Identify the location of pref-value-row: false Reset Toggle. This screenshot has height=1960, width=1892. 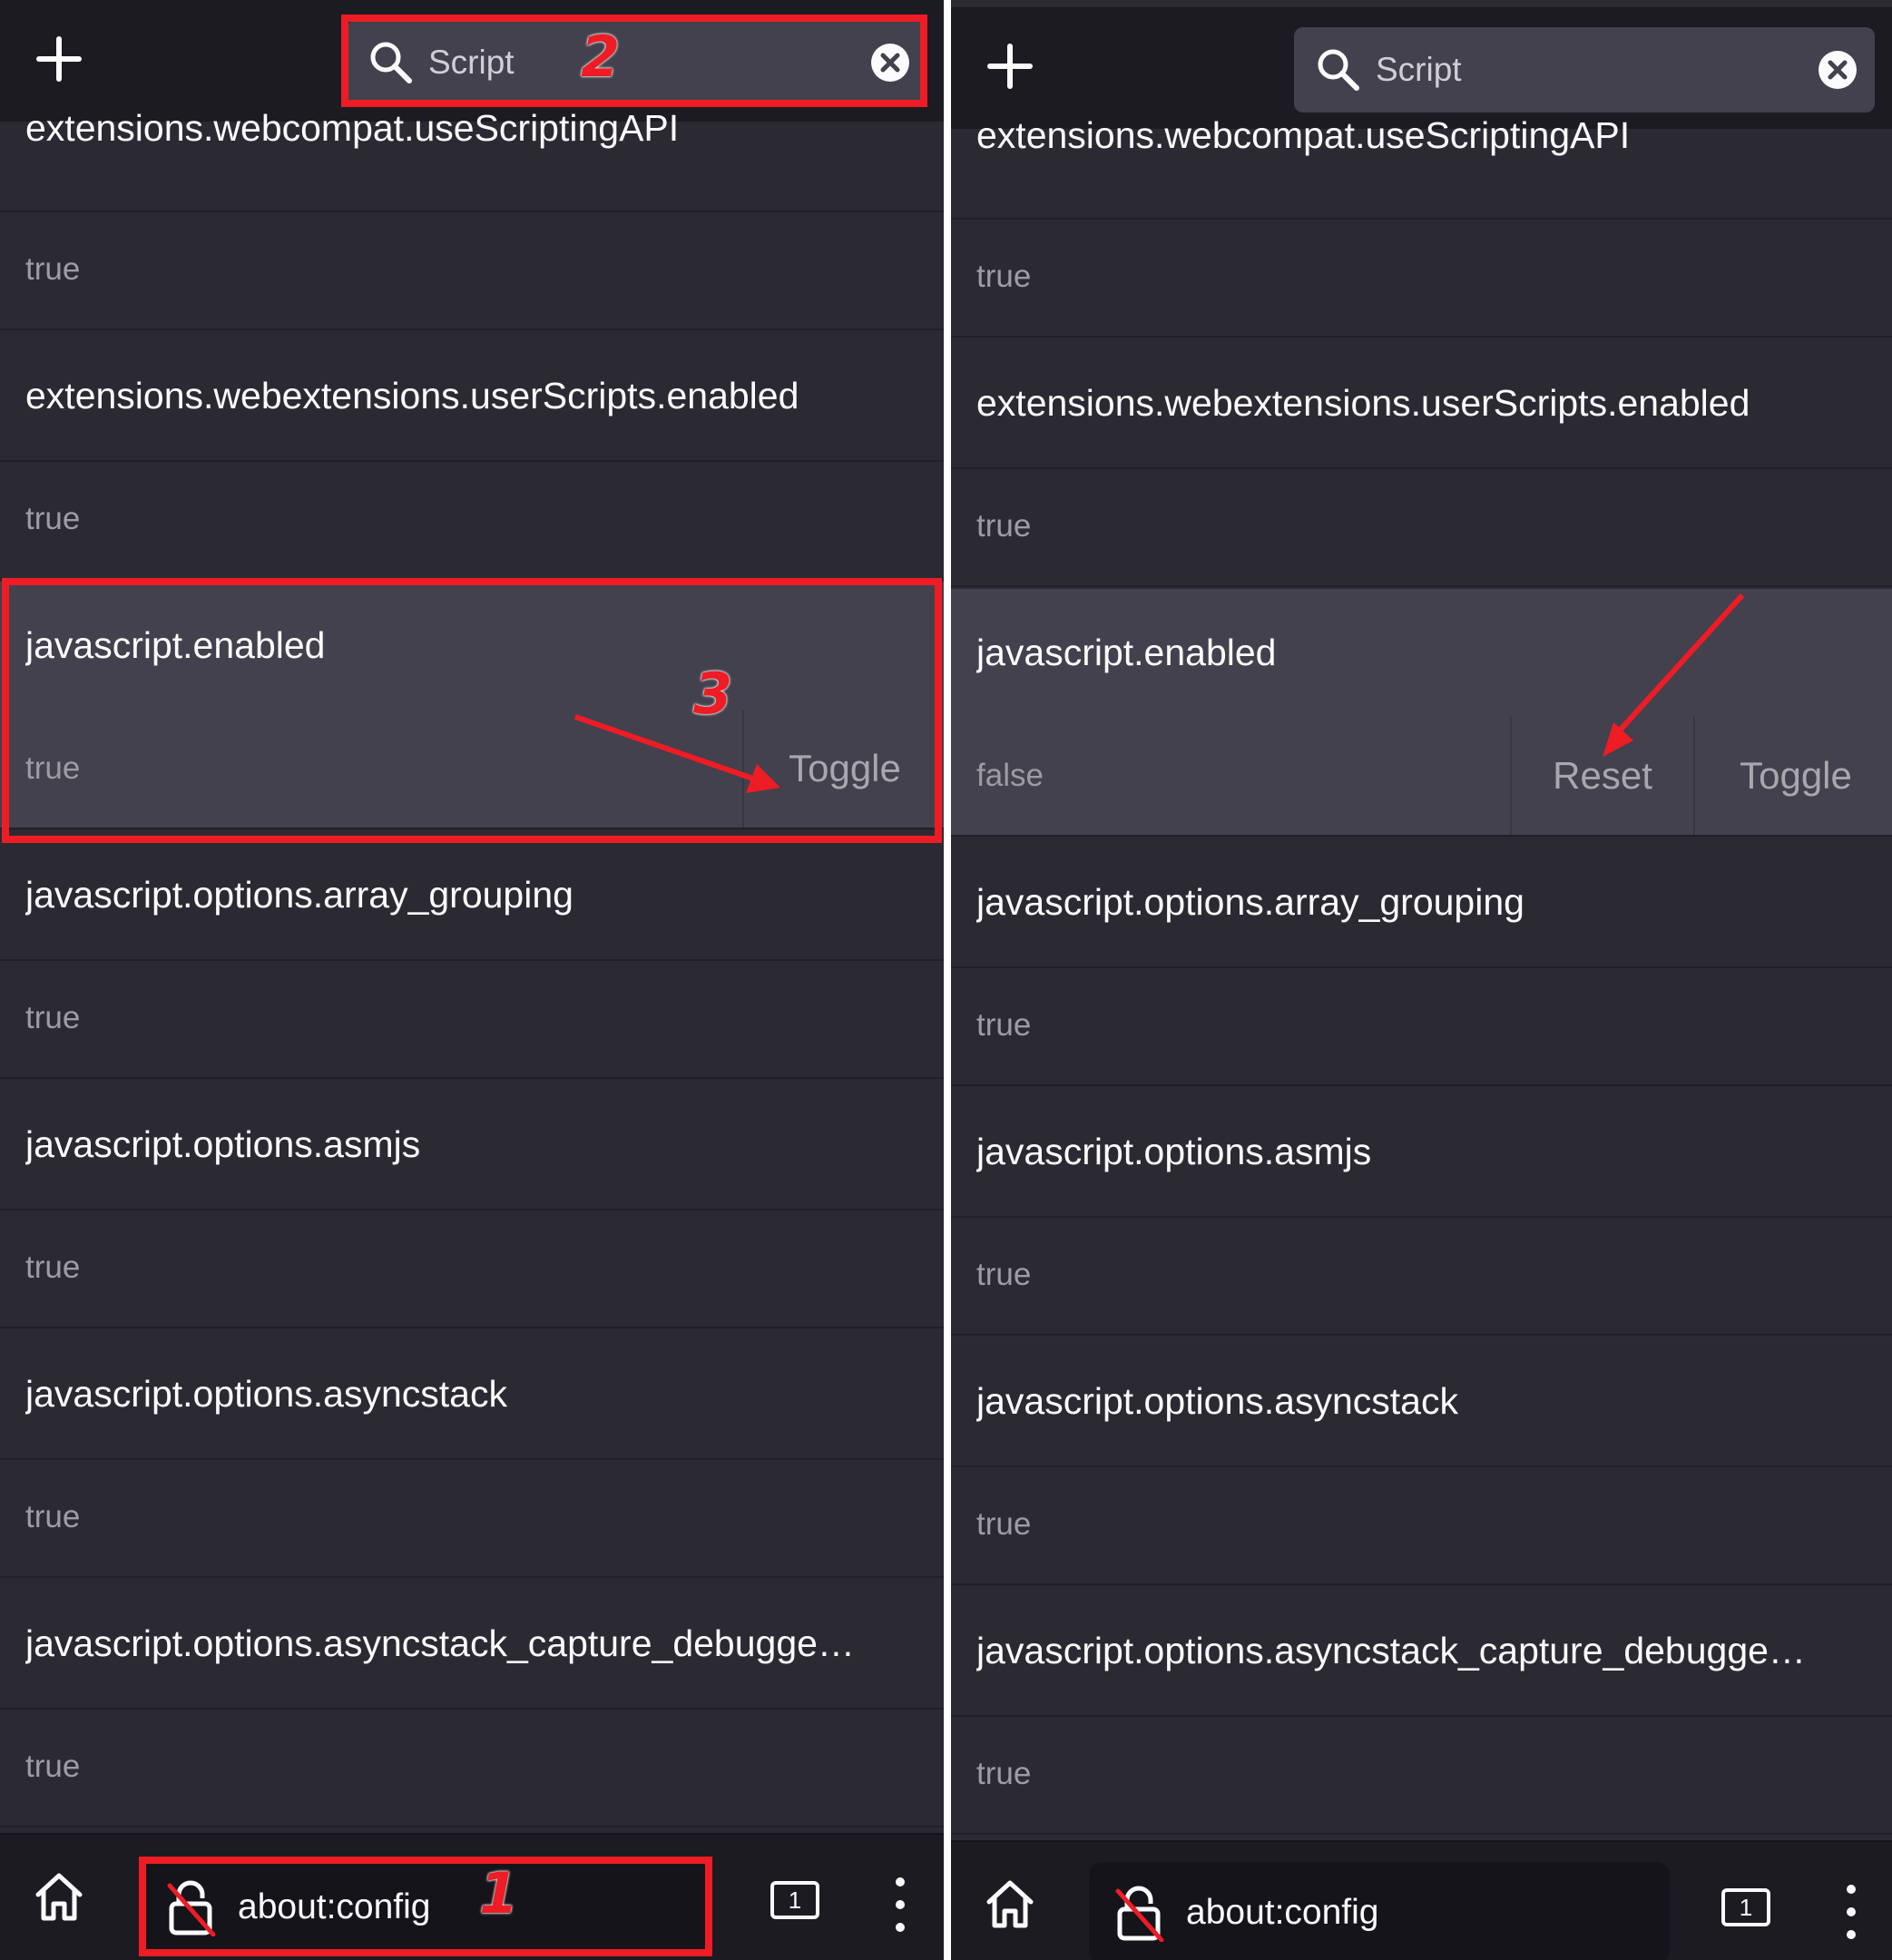
(1422, 777).